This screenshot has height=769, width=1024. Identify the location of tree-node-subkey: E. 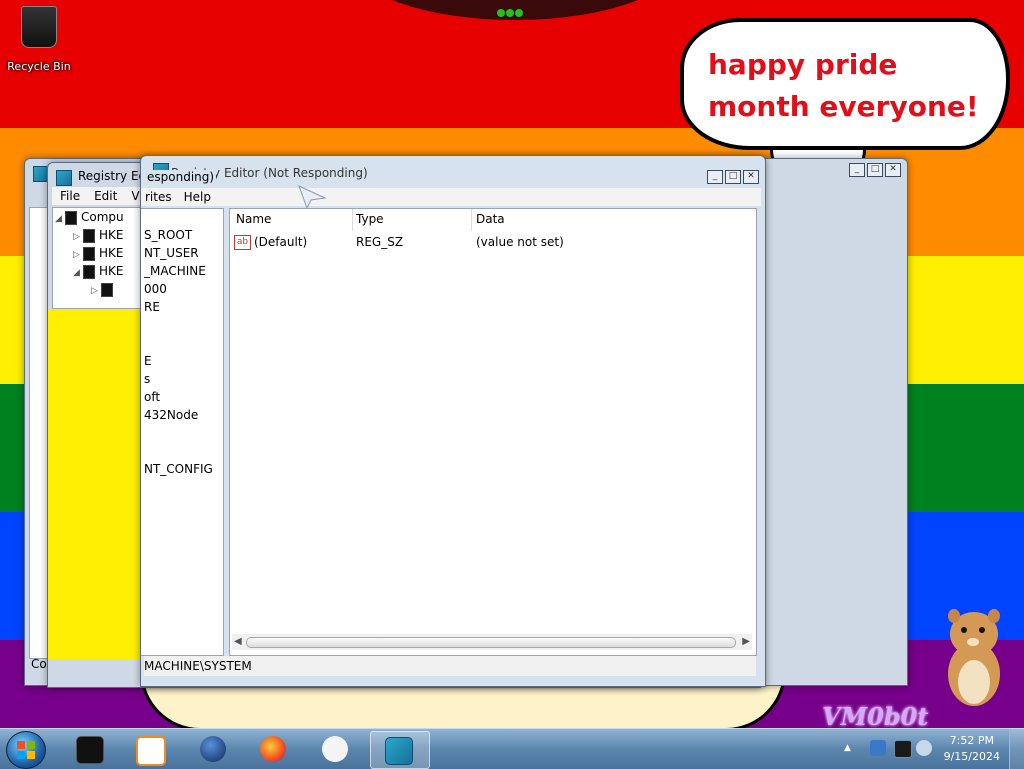
(148, 361).